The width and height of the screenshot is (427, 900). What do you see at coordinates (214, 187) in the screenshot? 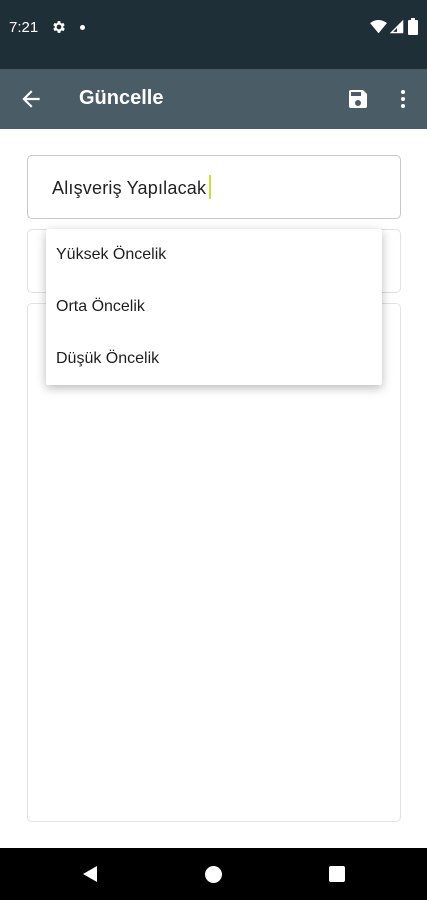
I see `title-input: Alışveriş Yapılacak` at bounding box center [214, 187].